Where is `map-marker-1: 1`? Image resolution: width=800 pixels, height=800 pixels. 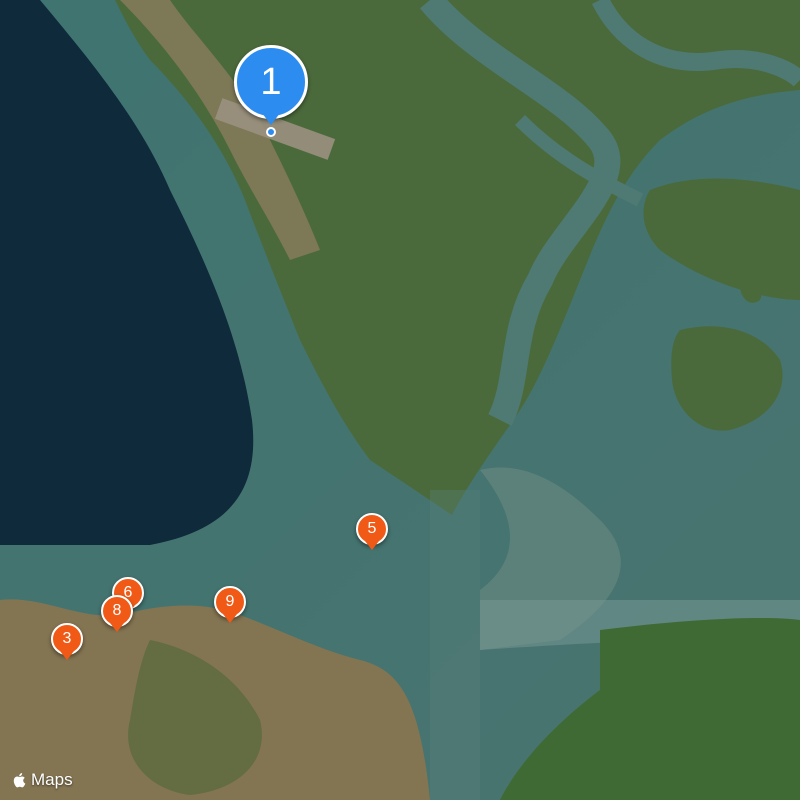 map-marker-1: 1 is located at coordinates (271, 91).